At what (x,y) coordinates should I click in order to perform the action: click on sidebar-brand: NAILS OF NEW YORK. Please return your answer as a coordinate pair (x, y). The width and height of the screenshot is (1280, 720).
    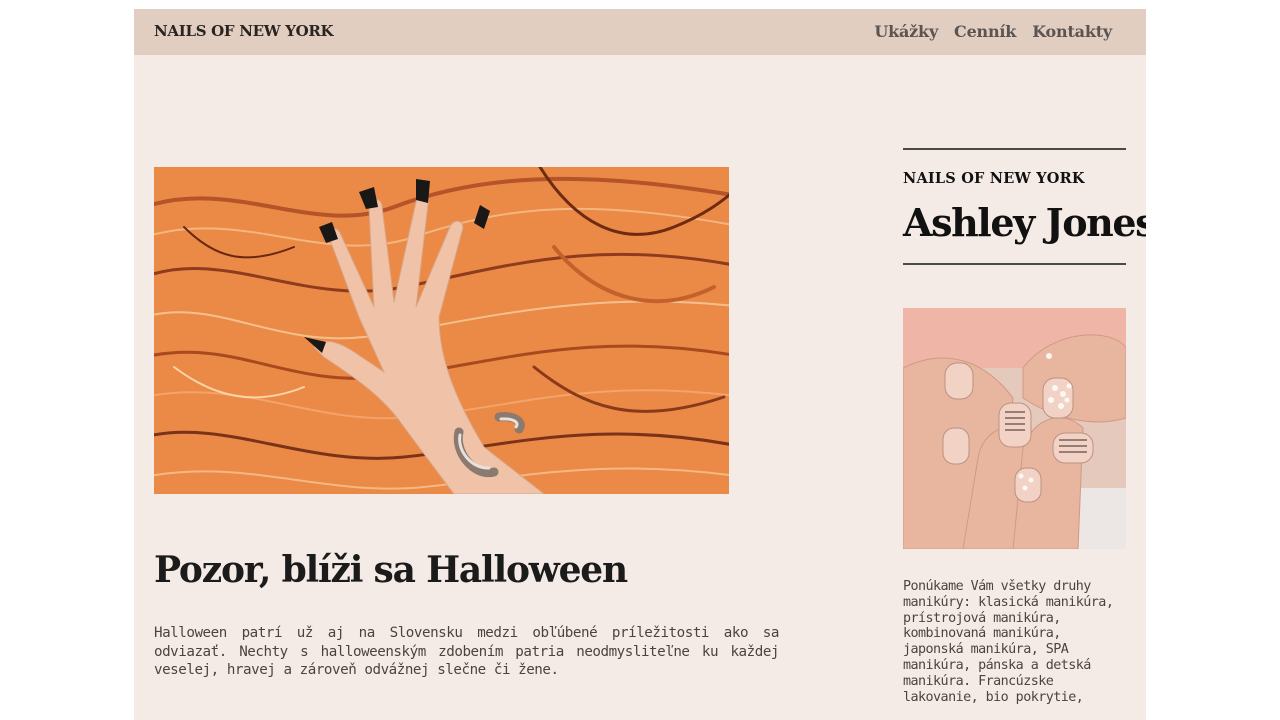
    Looking at the image, I should click on (994, 178).